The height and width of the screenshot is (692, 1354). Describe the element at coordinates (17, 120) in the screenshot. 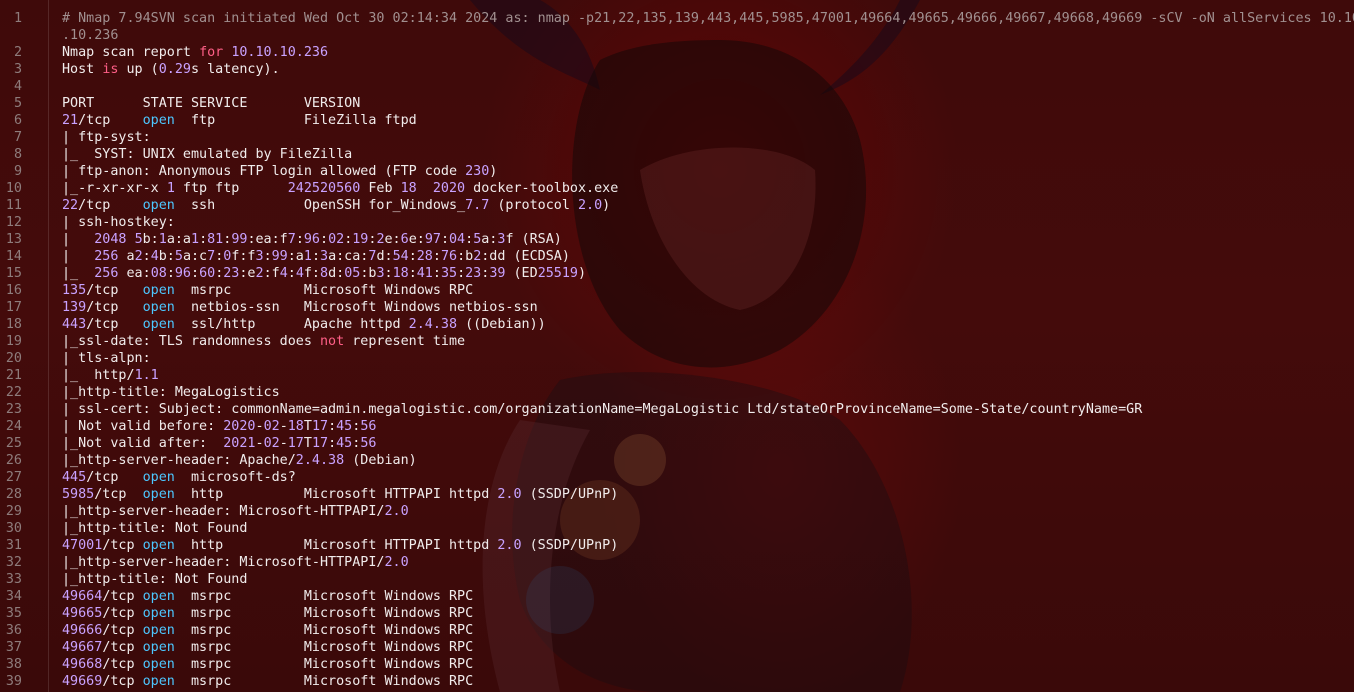

I see `line-number: 6` at that location.